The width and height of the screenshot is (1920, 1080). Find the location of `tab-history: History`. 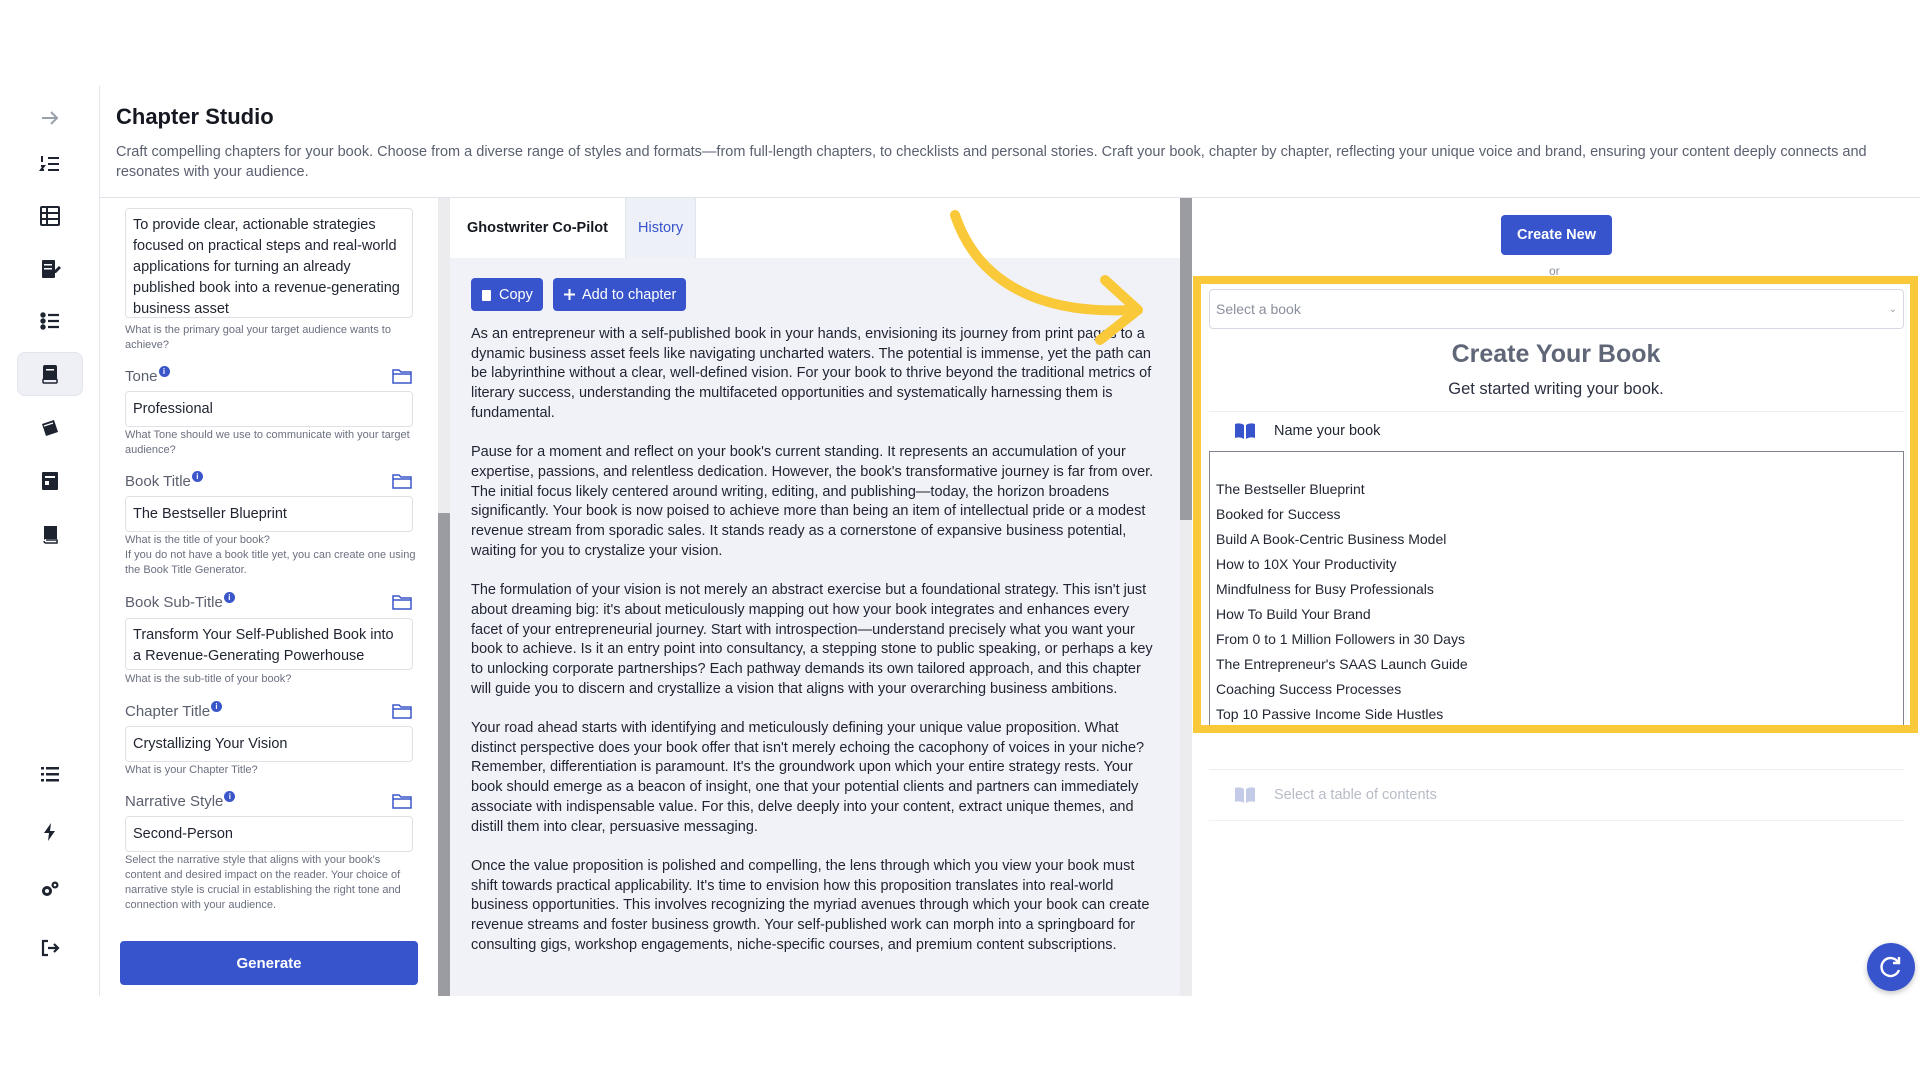

tab-history: History is located at coordinates (661, 228).